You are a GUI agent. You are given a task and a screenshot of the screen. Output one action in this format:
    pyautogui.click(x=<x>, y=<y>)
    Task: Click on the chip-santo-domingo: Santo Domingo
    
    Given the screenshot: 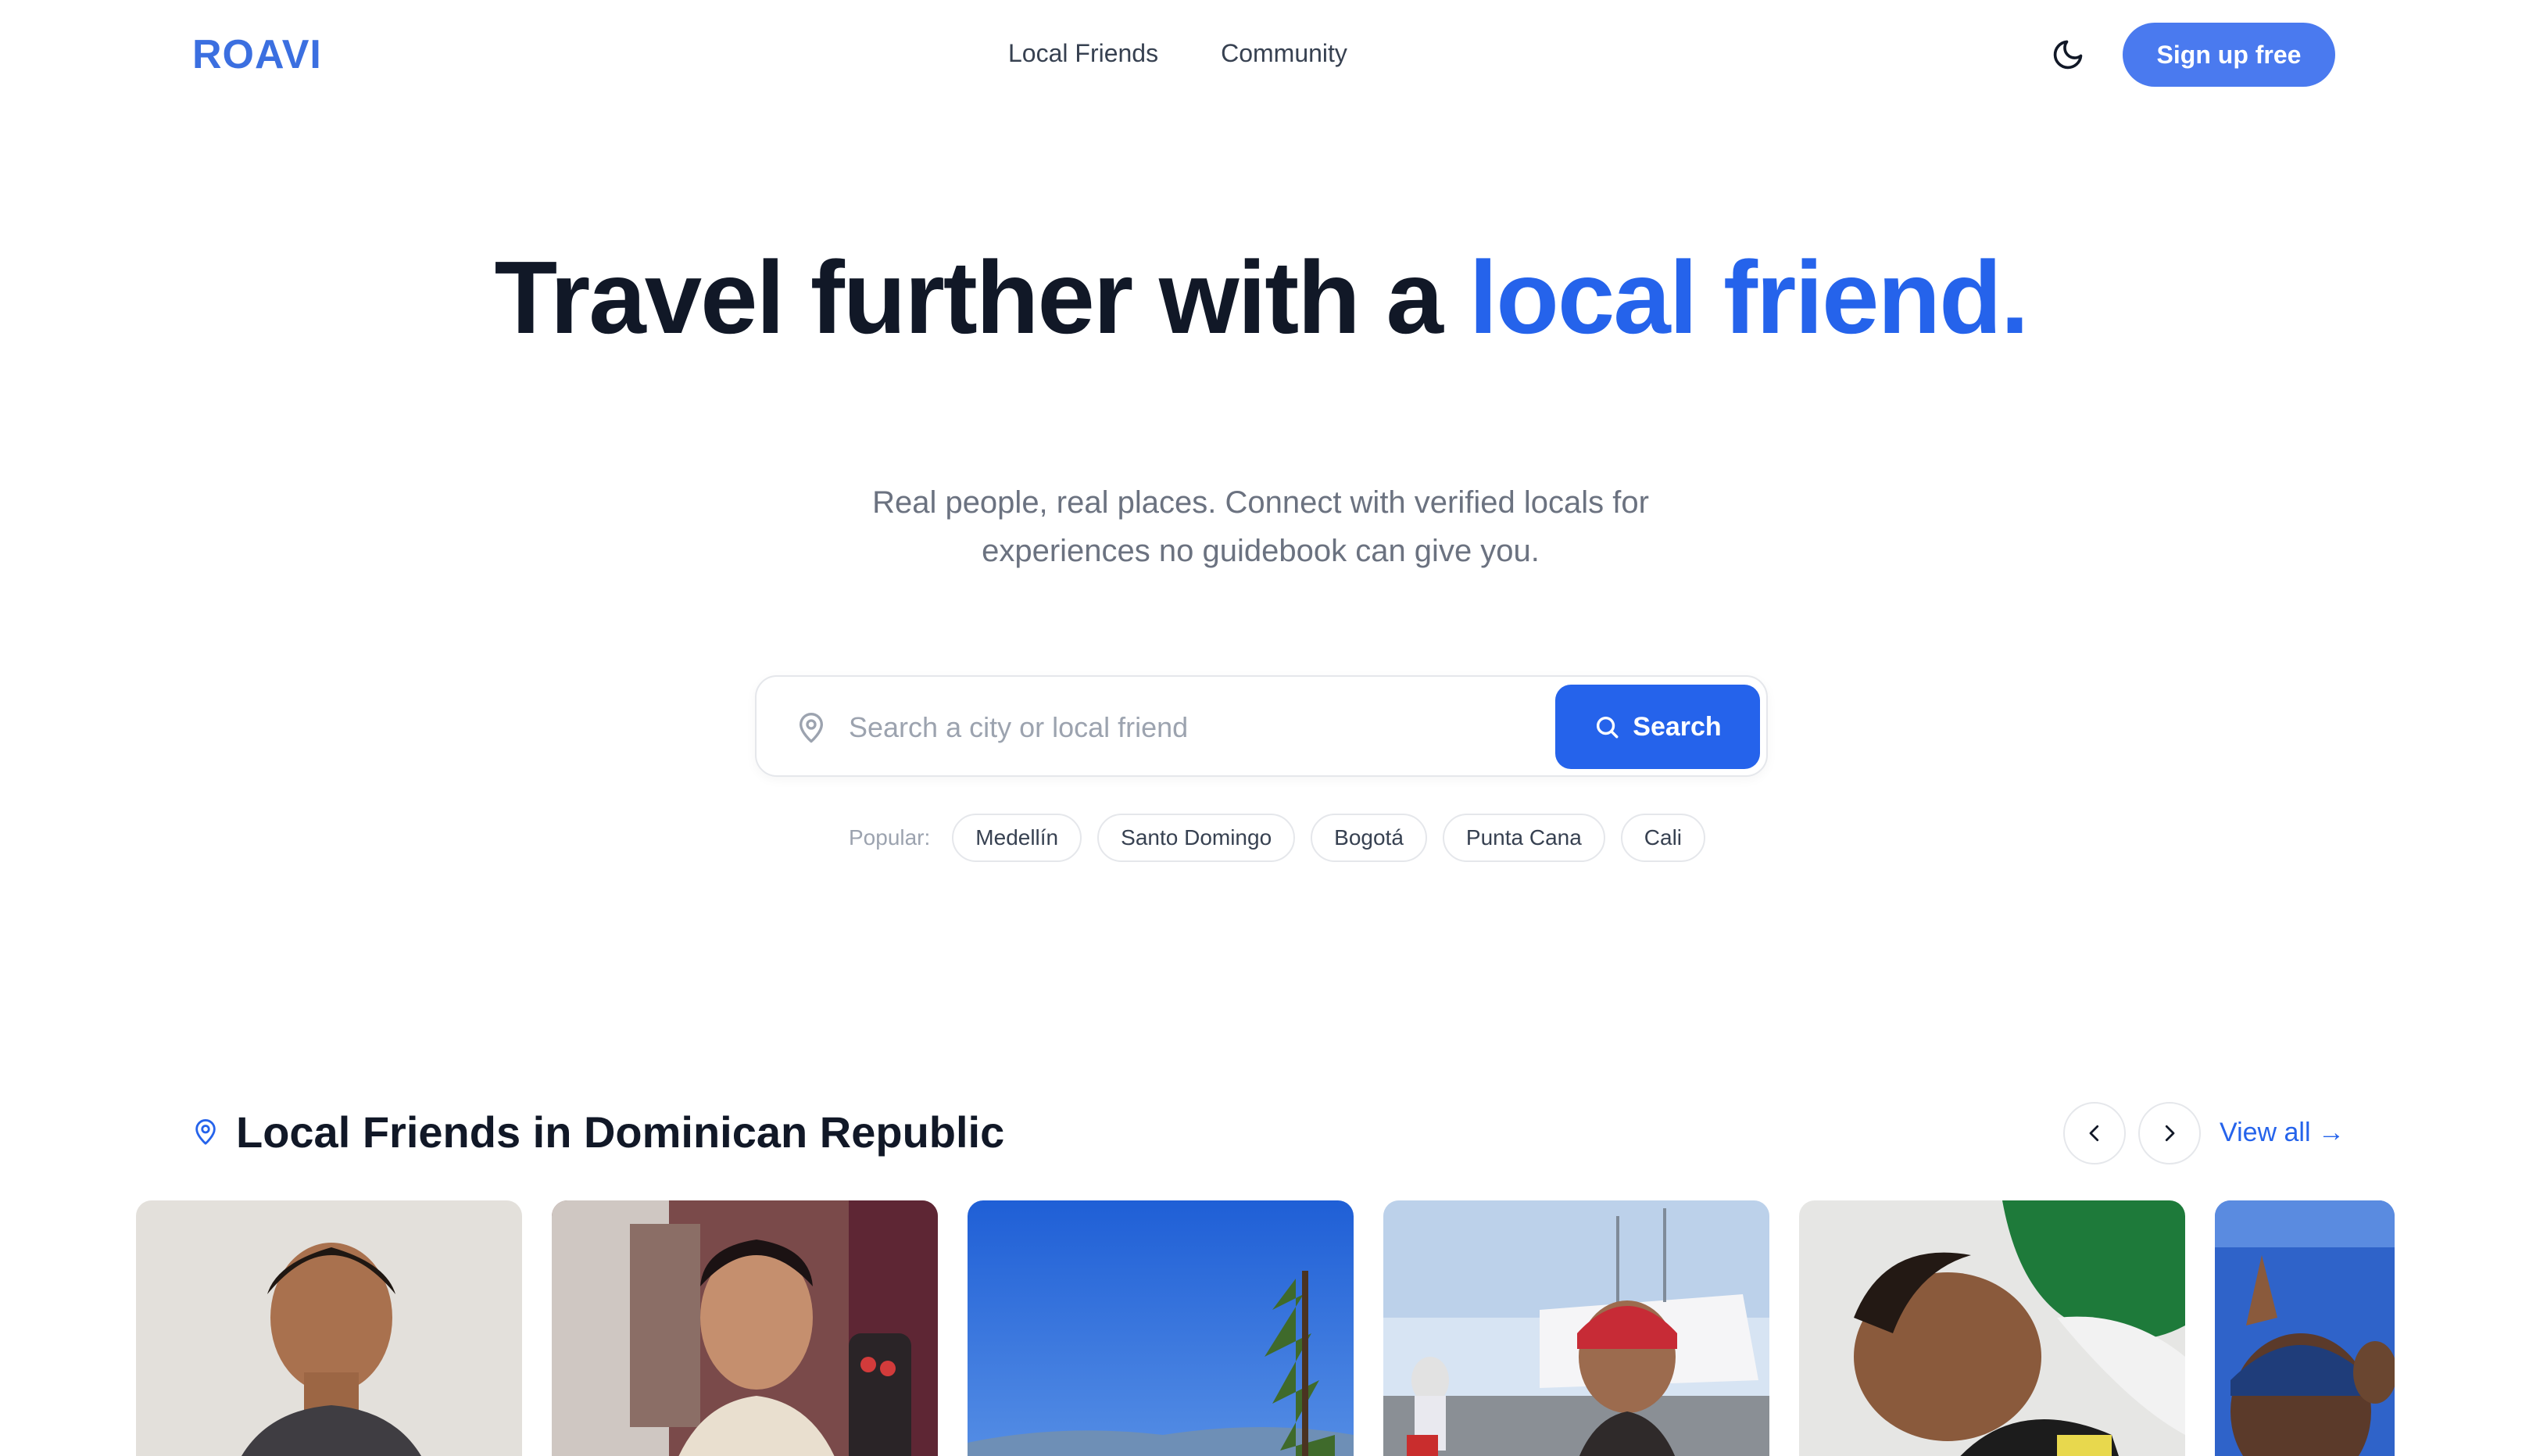 What is the action you would take?
    pyautogui.click(x=1196, y=838)
    